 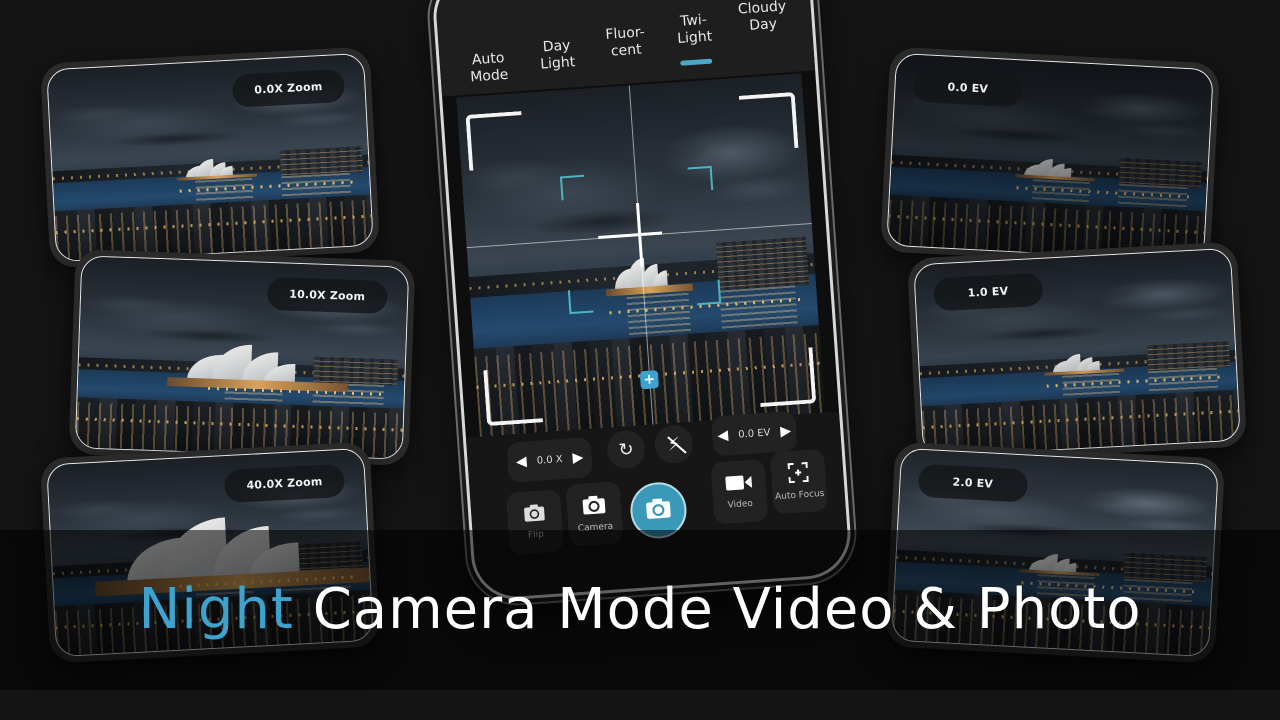 I want to click on headline: Night Camera Mode Video & Photo, so click(x=640, y=610).